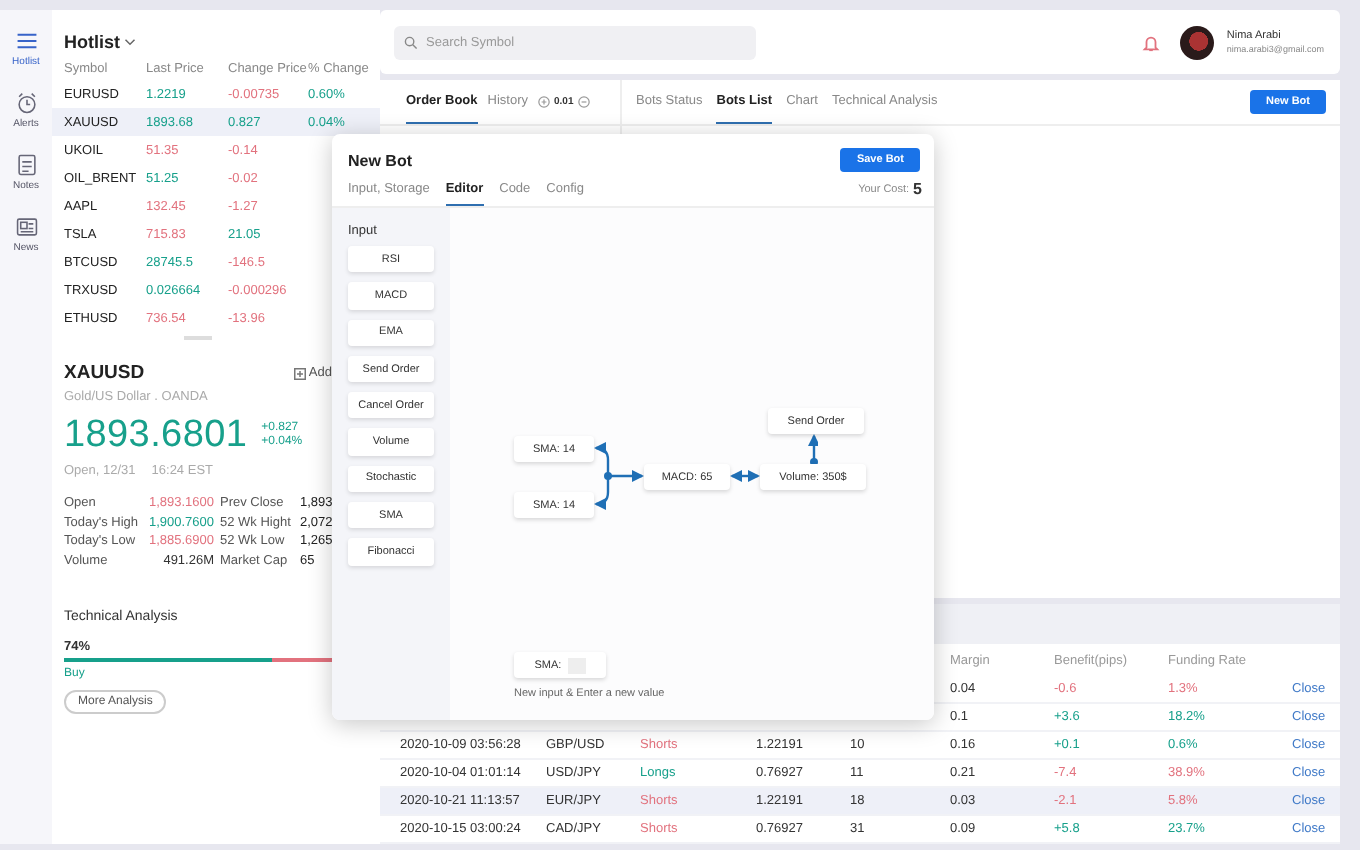 The width and height of the screenshot is (1360, 850). What do you see at coordinates (1151, 42) in the screenshot?
I see `bell-icon` at bounding box center [1151, 42].